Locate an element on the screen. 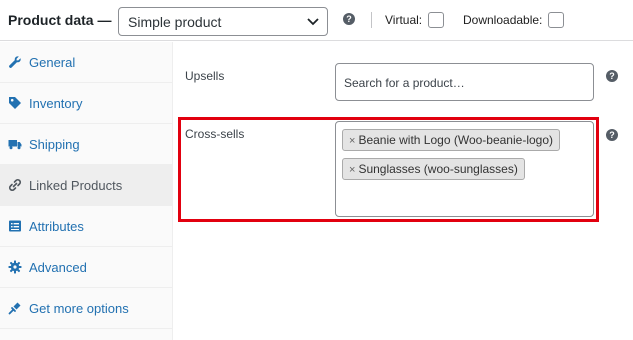  cross-sell-tag: × Sunglasses (woo-sunglasses) is located at coordinates (433, 169).